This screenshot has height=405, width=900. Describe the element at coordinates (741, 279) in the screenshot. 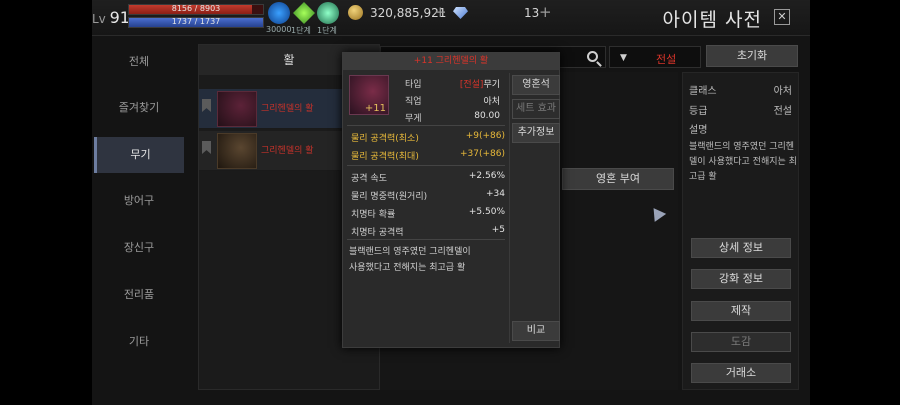

I see `enhance-info-button: 강화 정보` at that location.